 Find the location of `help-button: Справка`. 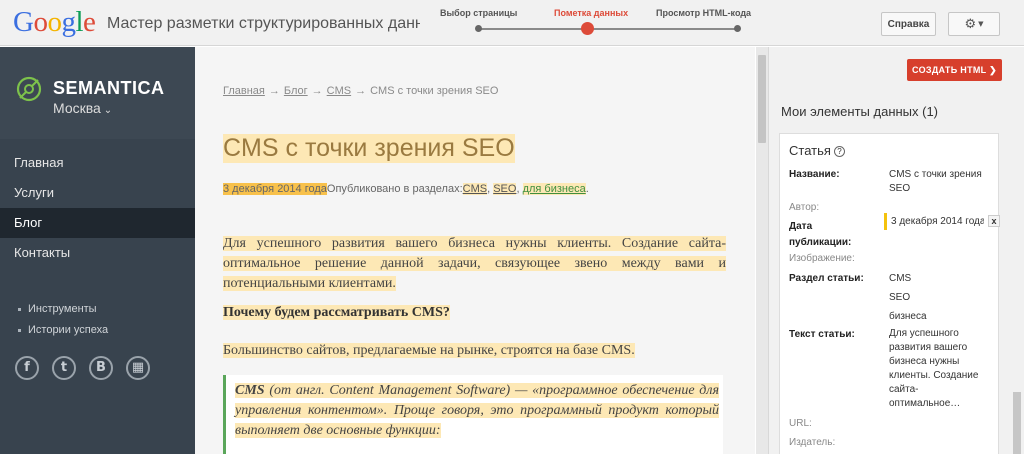

help-button: Справка is located at coordinates (908, 24).